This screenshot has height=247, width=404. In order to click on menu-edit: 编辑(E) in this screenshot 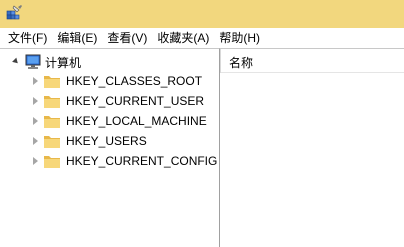, I will do `click(77, 38)`.